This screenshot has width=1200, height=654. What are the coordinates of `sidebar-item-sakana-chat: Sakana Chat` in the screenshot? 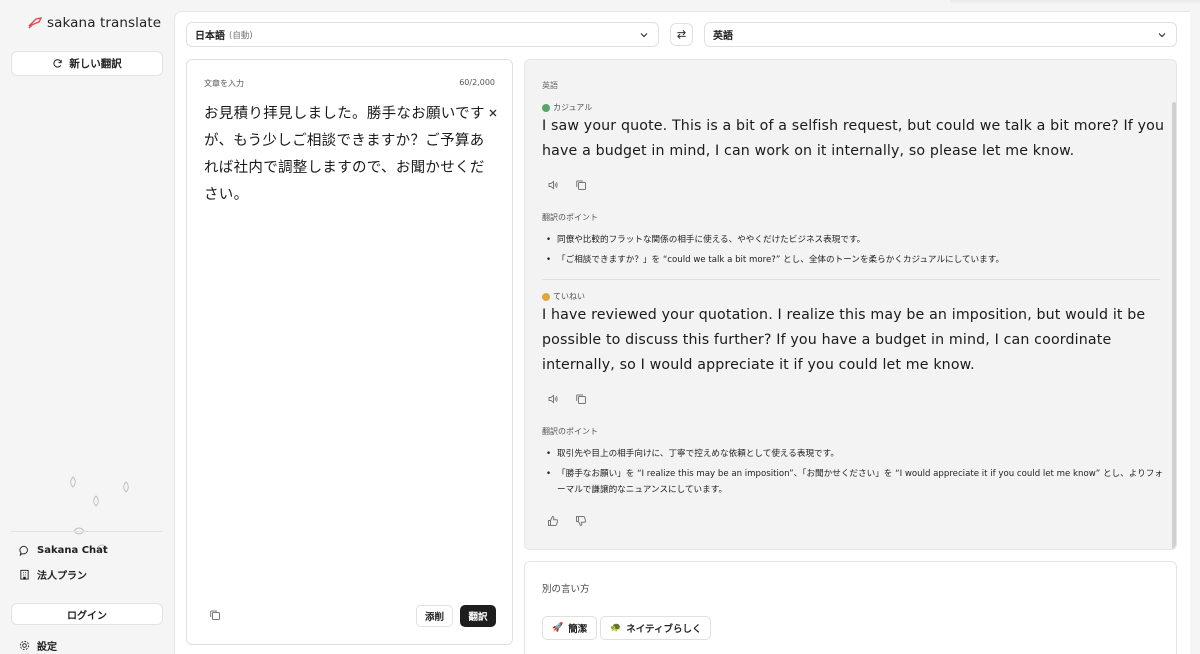 It's located at (63, 550).